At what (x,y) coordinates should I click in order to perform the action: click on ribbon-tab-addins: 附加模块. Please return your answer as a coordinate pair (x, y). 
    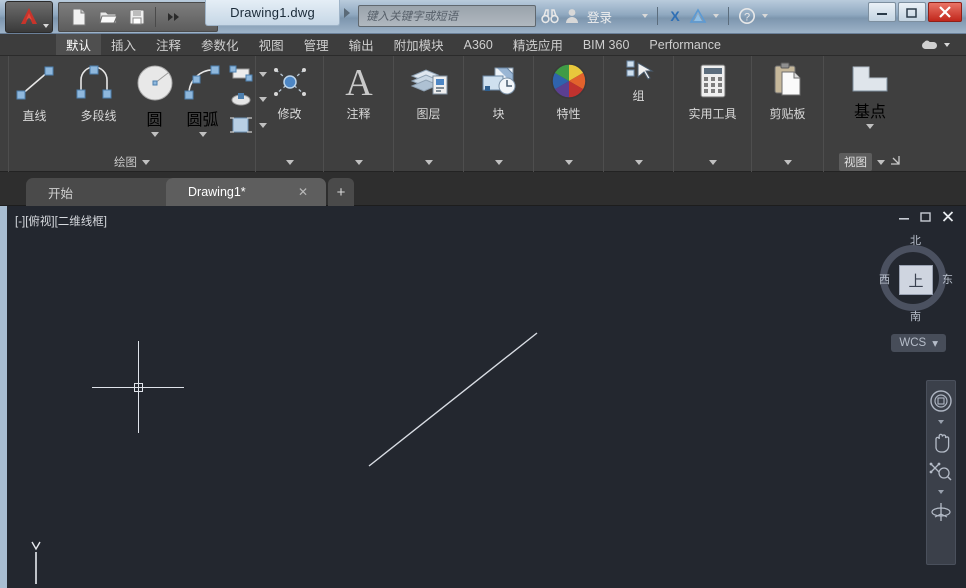
    Looking at the image, I should click on (419, 44).